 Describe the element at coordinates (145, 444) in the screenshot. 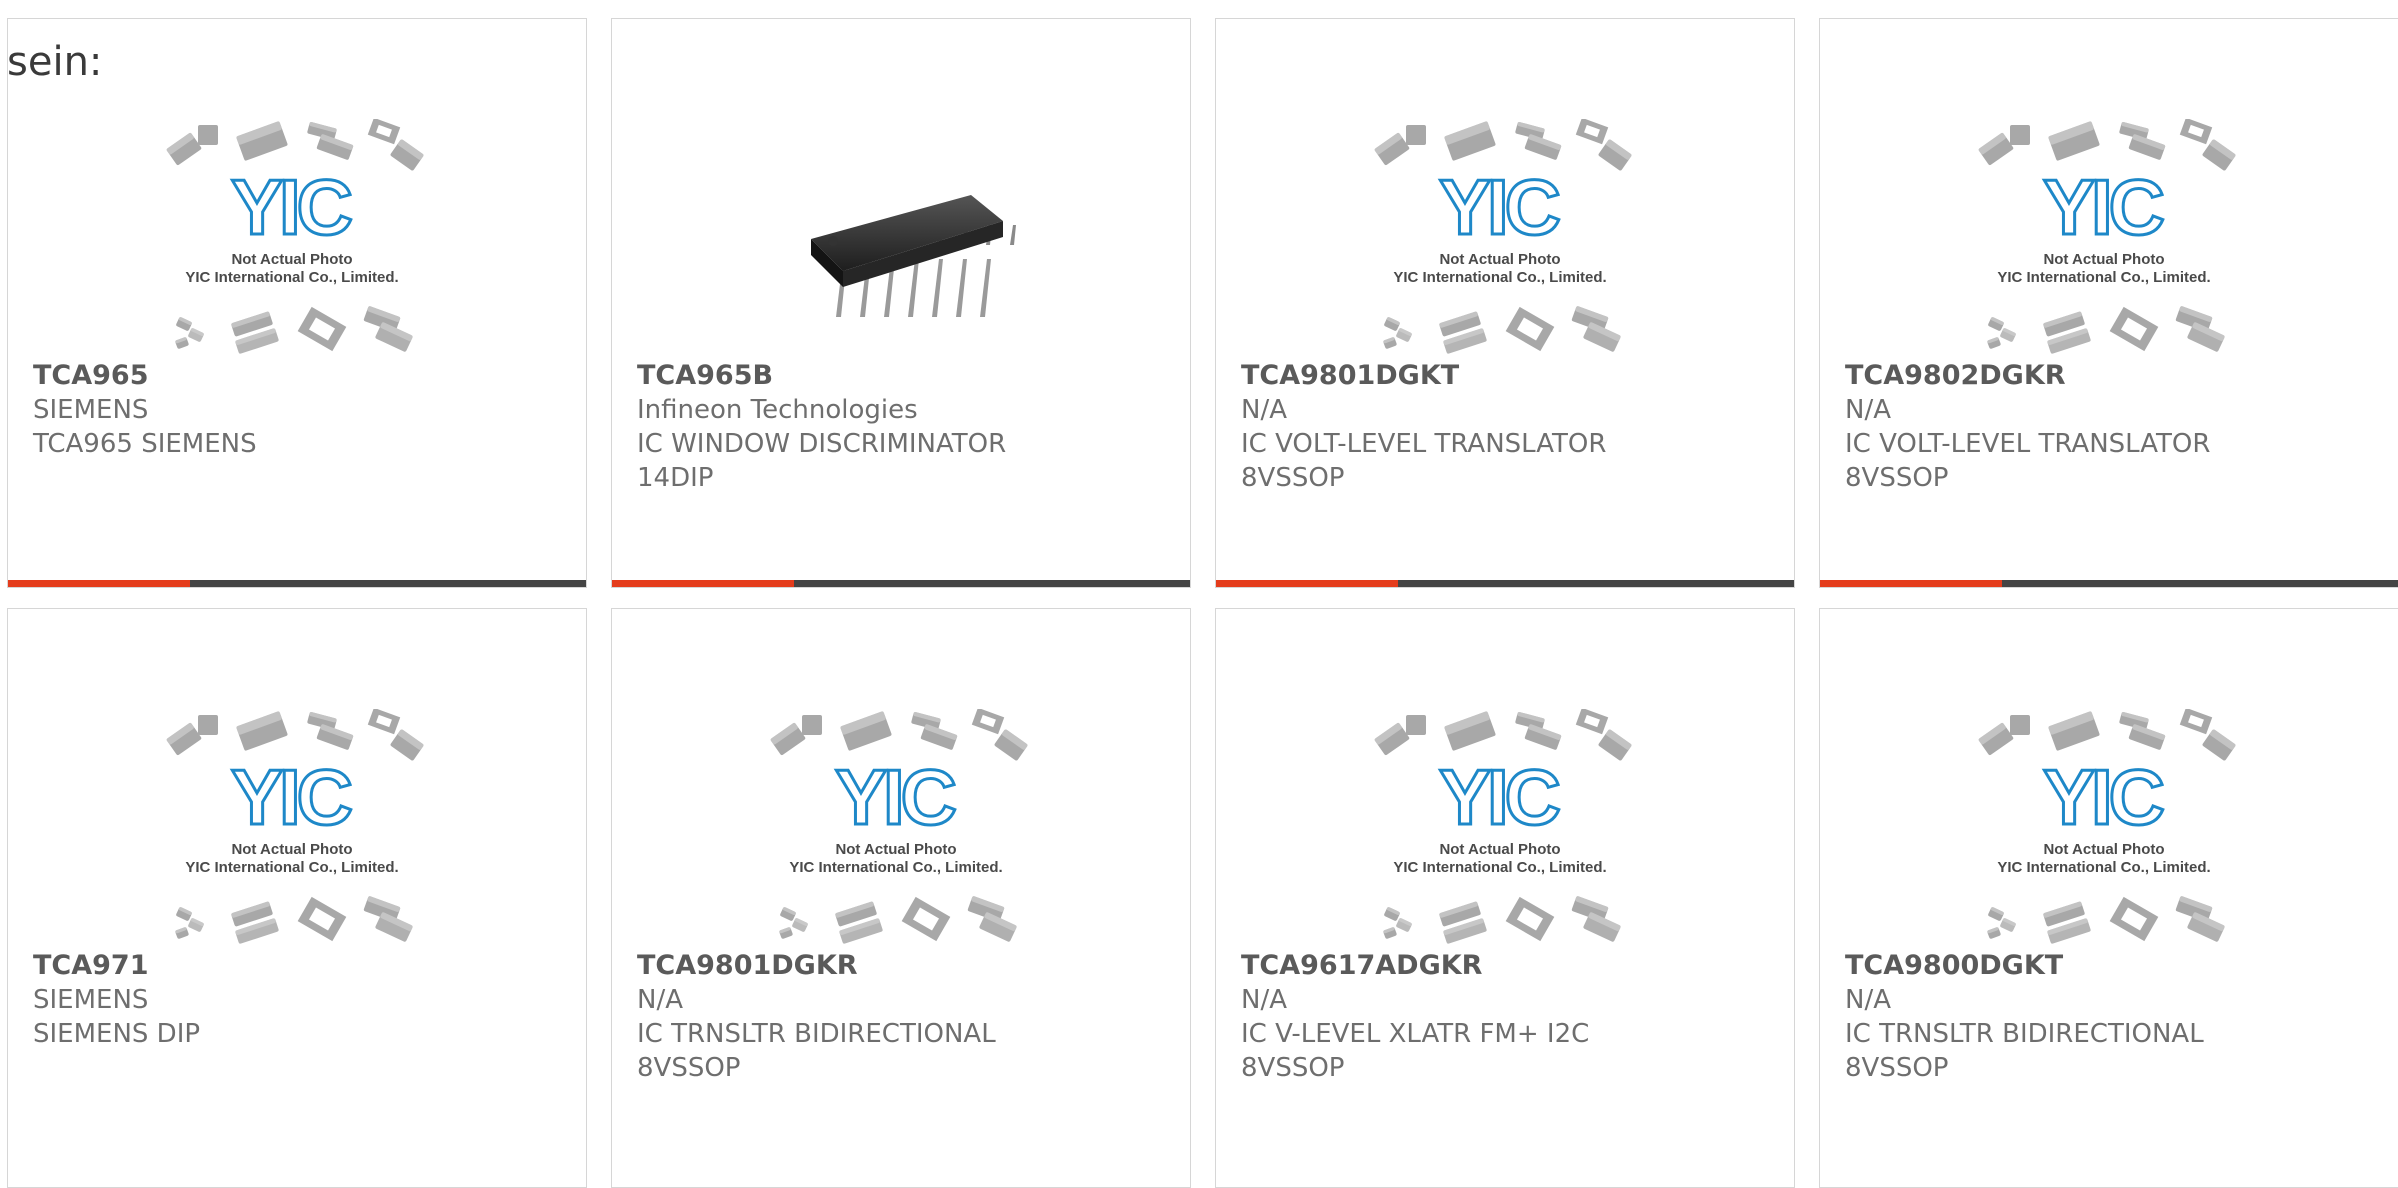

I see `description: TCA965 SIEMENS` at that location.